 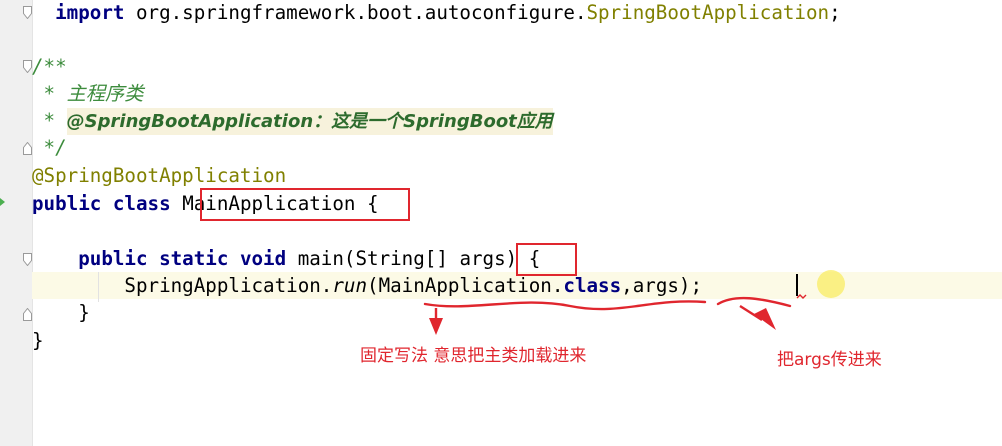 What do you see at coordinates (765, 319) in the screenshot?
I see `arrow-head-args` at bounding box center [765, 319].